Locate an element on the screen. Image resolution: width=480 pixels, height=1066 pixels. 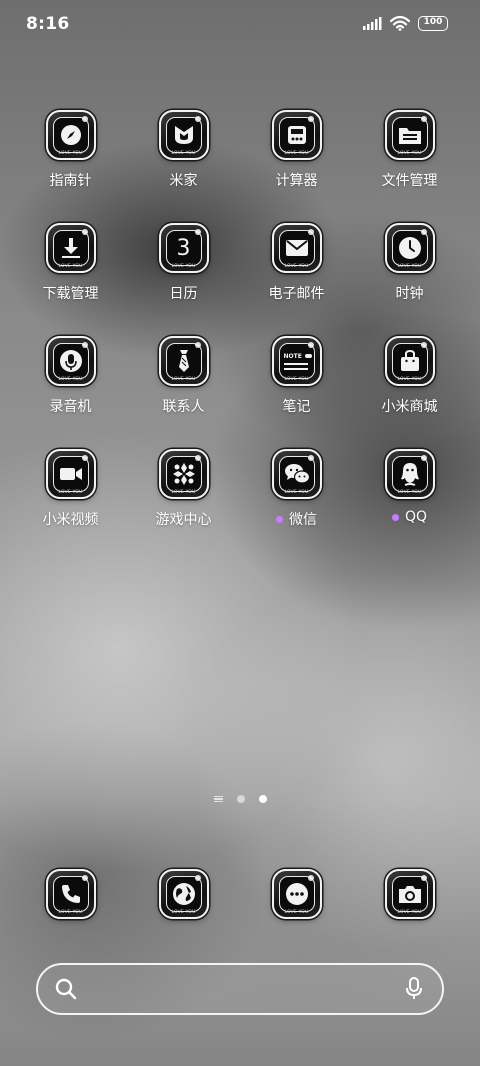
app-mijia: LOVE YOU 米家 is located at coordinates (183, 150).